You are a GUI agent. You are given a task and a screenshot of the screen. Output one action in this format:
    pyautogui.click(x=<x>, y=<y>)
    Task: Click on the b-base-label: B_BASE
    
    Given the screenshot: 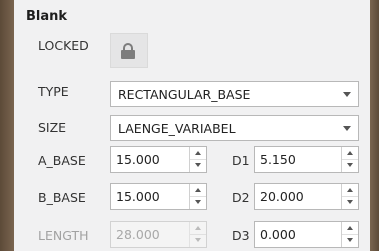 What is the action you would take?
    pyautogui.click(x=62, y=197)
    